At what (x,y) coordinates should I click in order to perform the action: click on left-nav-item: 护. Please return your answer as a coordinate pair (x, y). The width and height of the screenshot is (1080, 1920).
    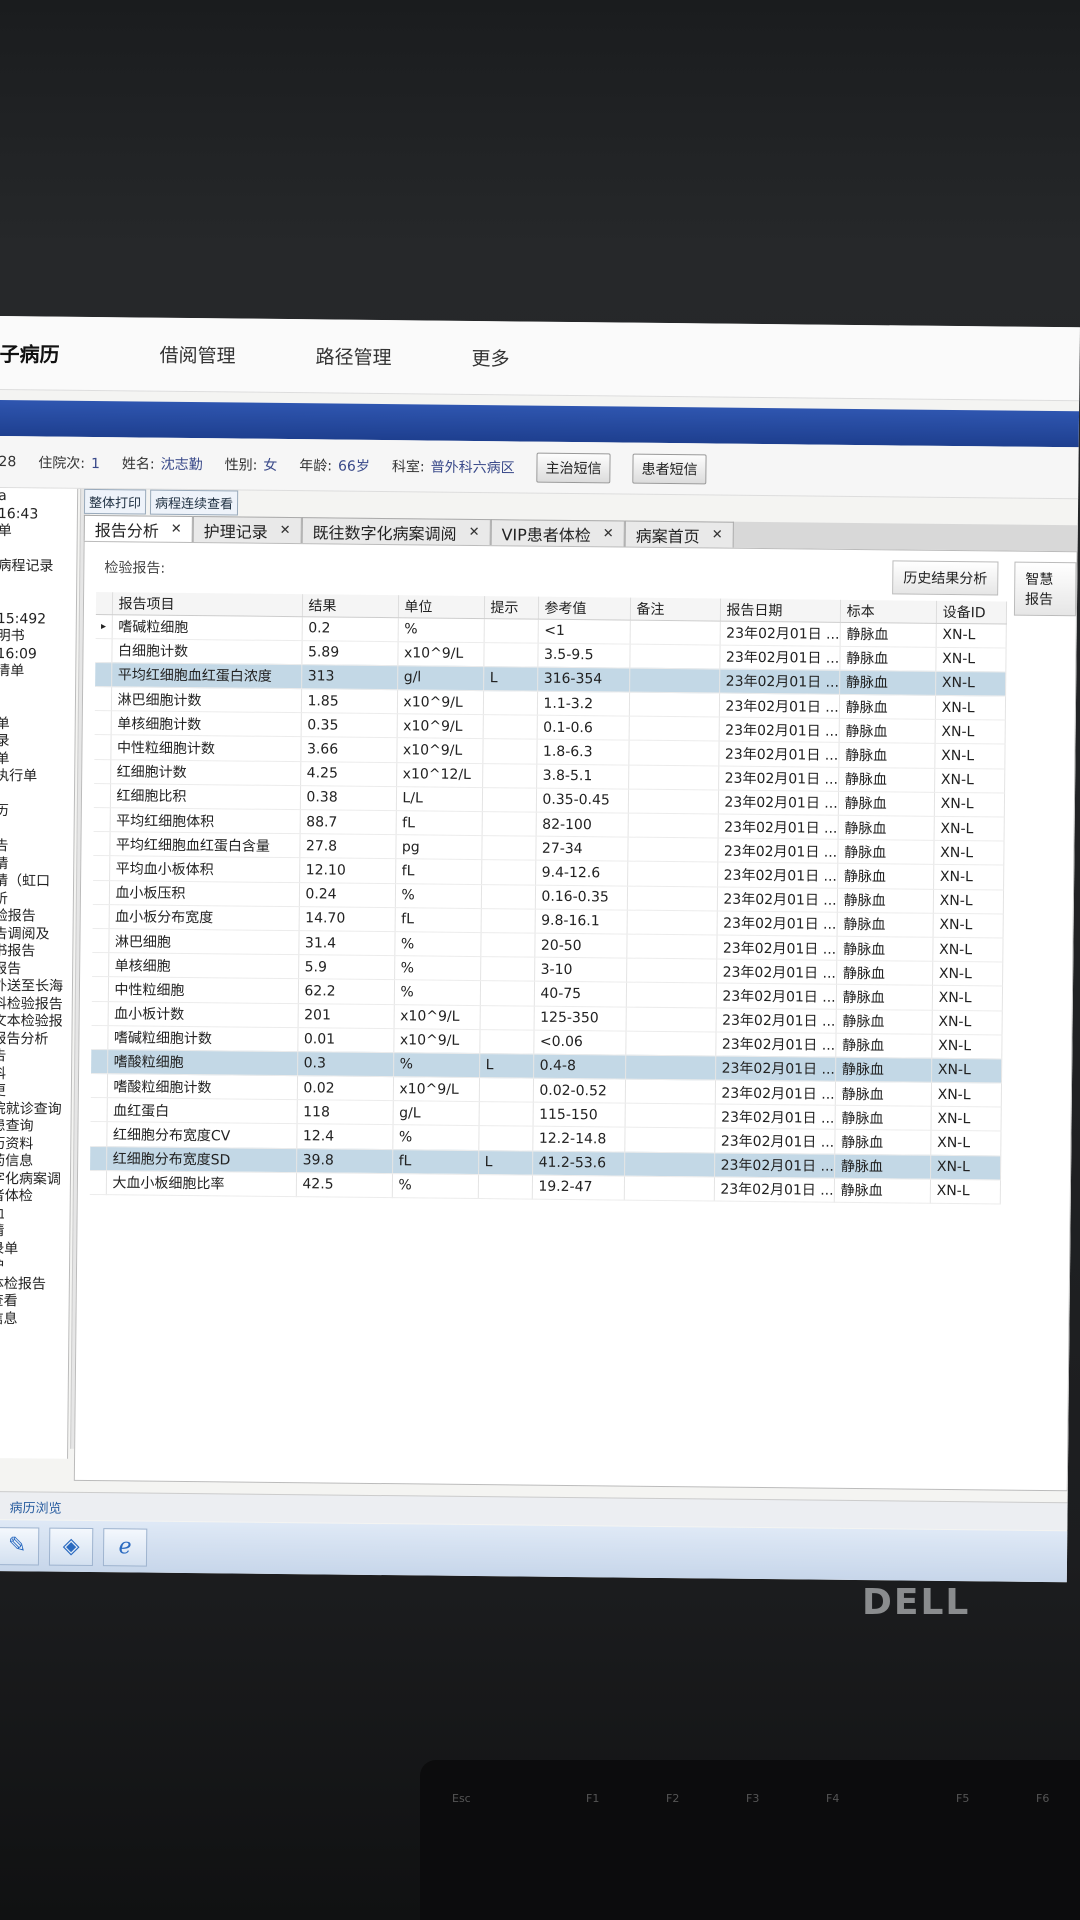
    Looking at the image, I should click on (34, 1267).